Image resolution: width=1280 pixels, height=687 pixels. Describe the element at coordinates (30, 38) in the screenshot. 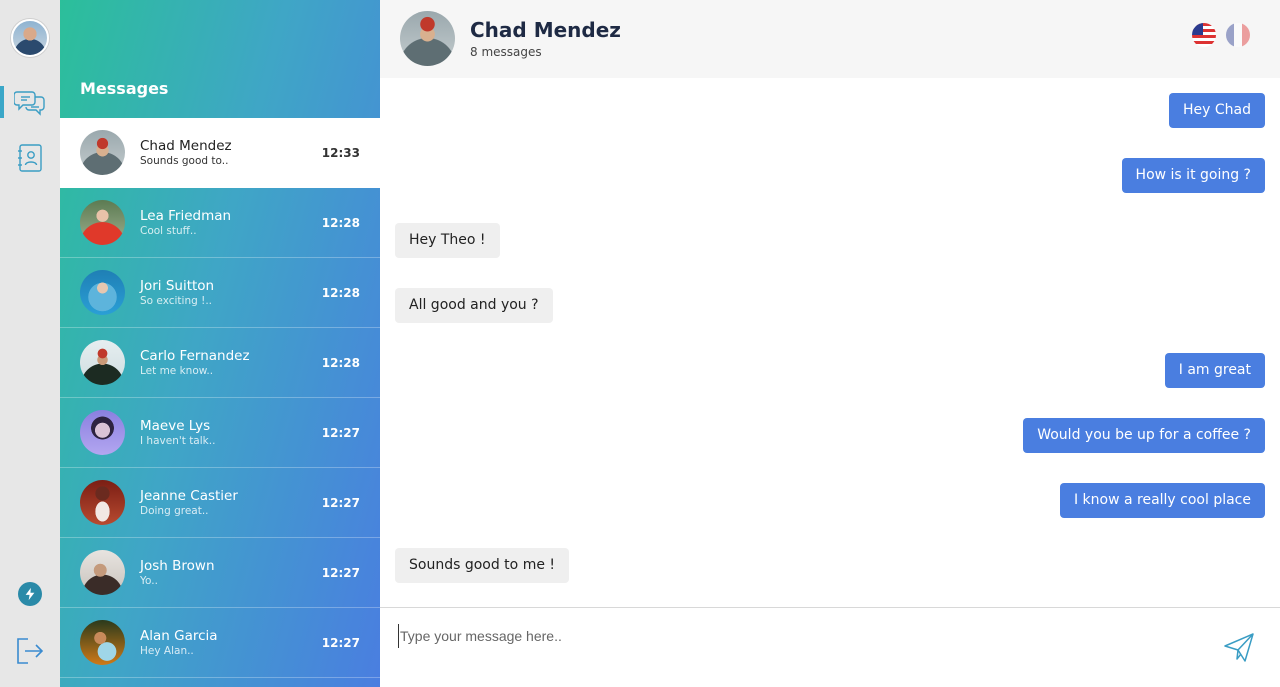

I see `user-avatar` at that location.